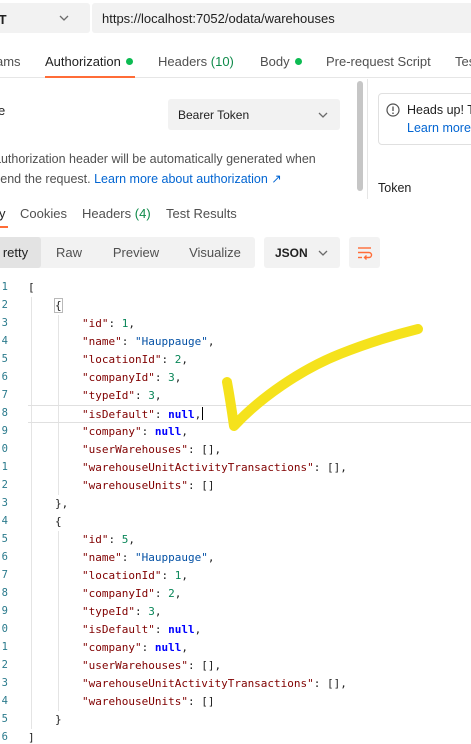 This screenshot has height=744, width=471. I want to click on heads-up-title: Heads up! T, so click(439, 110).